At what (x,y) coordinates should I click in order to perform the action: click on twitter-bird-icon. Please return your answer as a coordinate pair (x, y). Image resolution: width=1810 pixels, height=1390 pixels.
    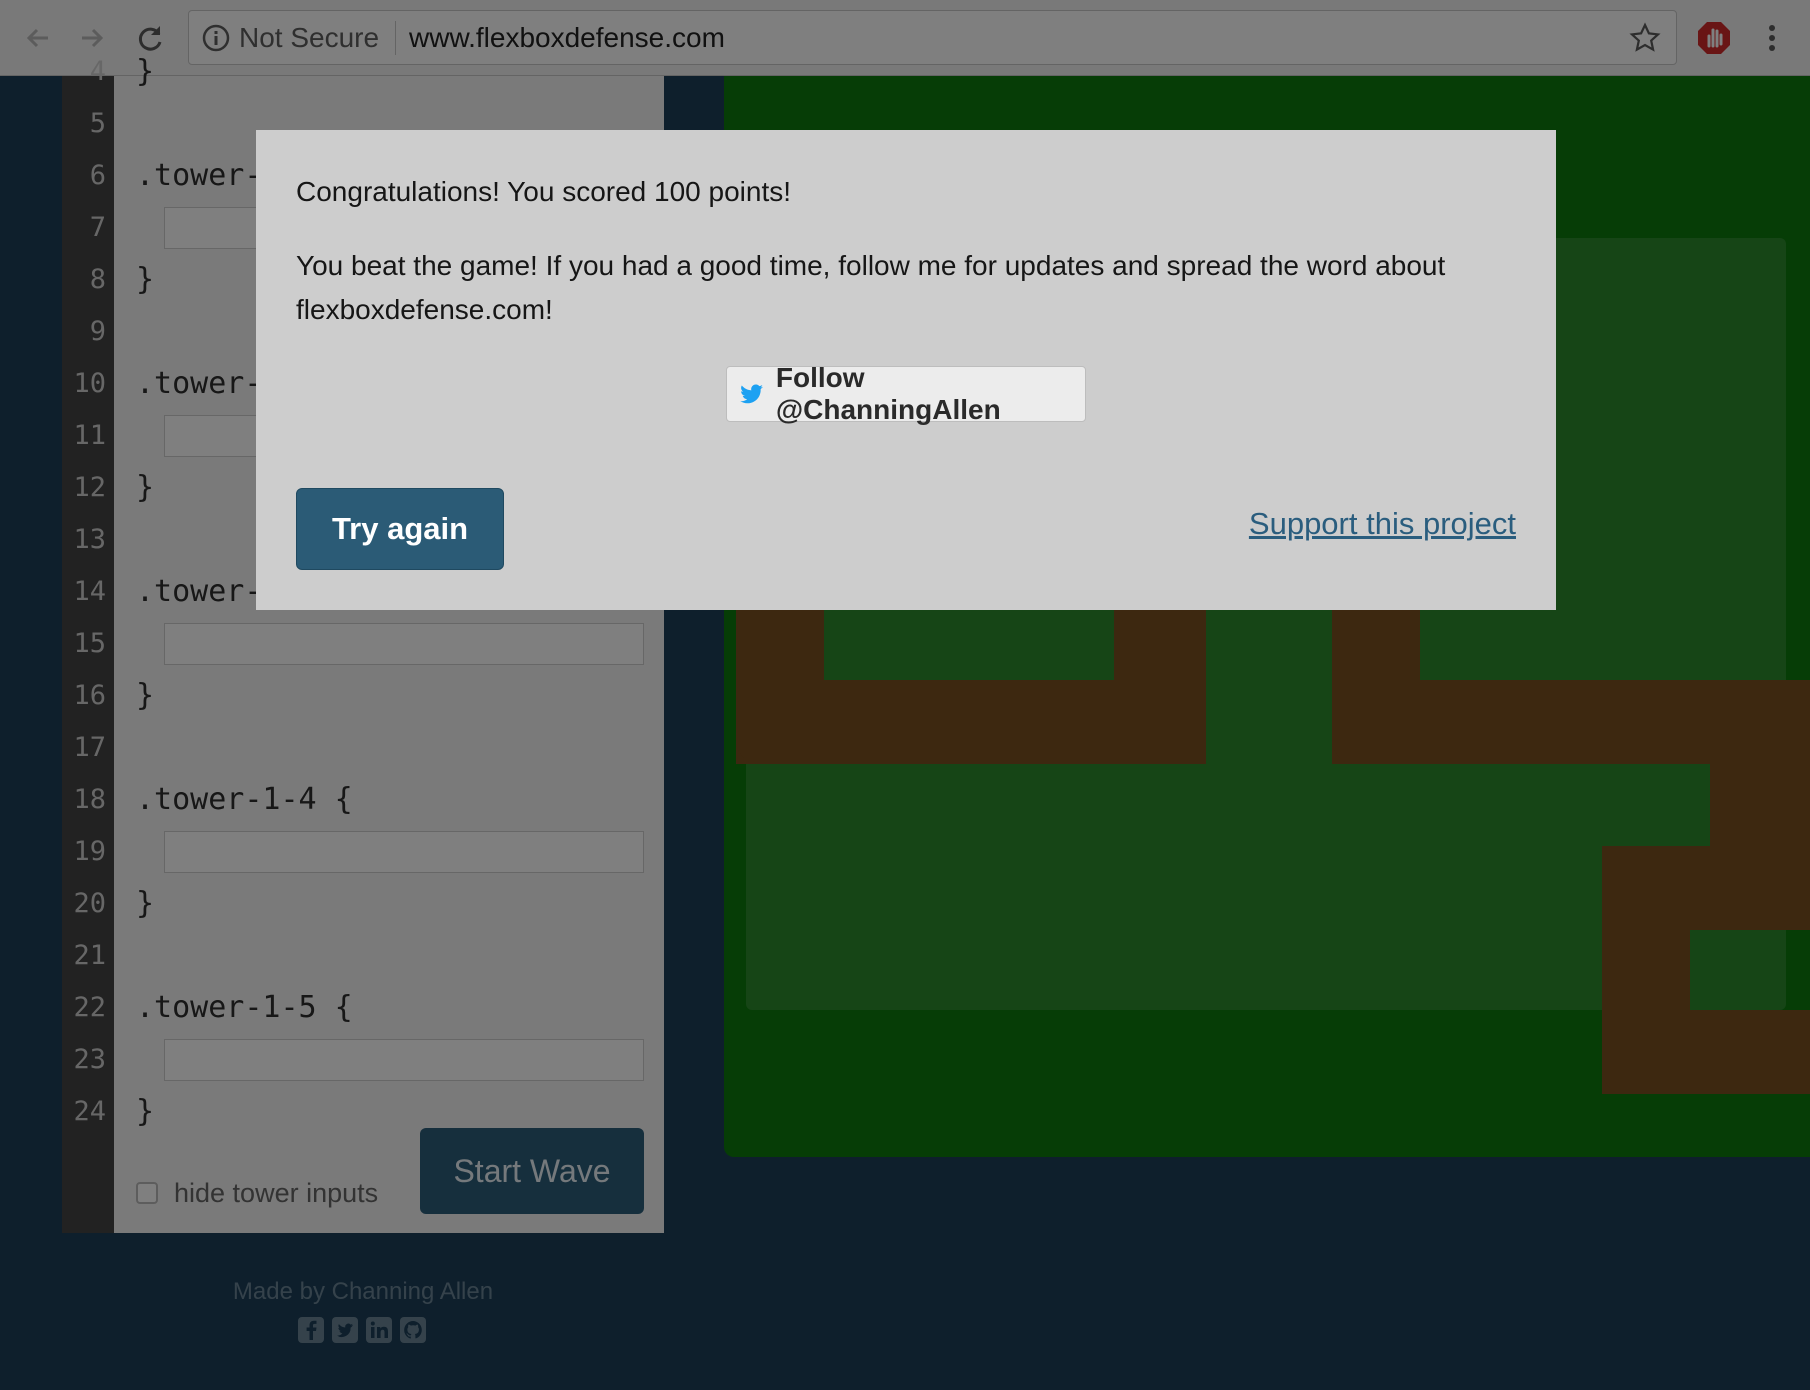
    Looking at the image, I should click on (751, 394).